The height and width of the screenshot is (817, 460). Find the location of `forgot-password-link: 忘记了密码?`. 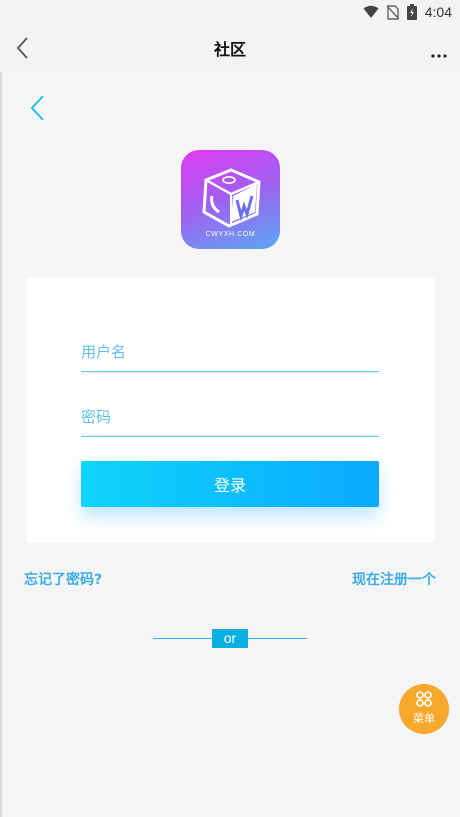

forgot-password-link: 忘记了密码? is located at coordinates (63, 579).